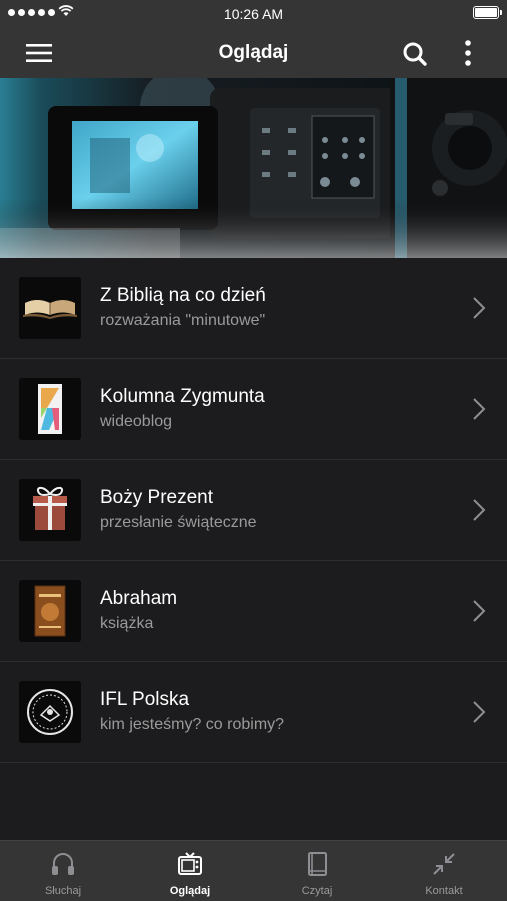  I want to click on item-title: IFL Polska, so click(145, 699).